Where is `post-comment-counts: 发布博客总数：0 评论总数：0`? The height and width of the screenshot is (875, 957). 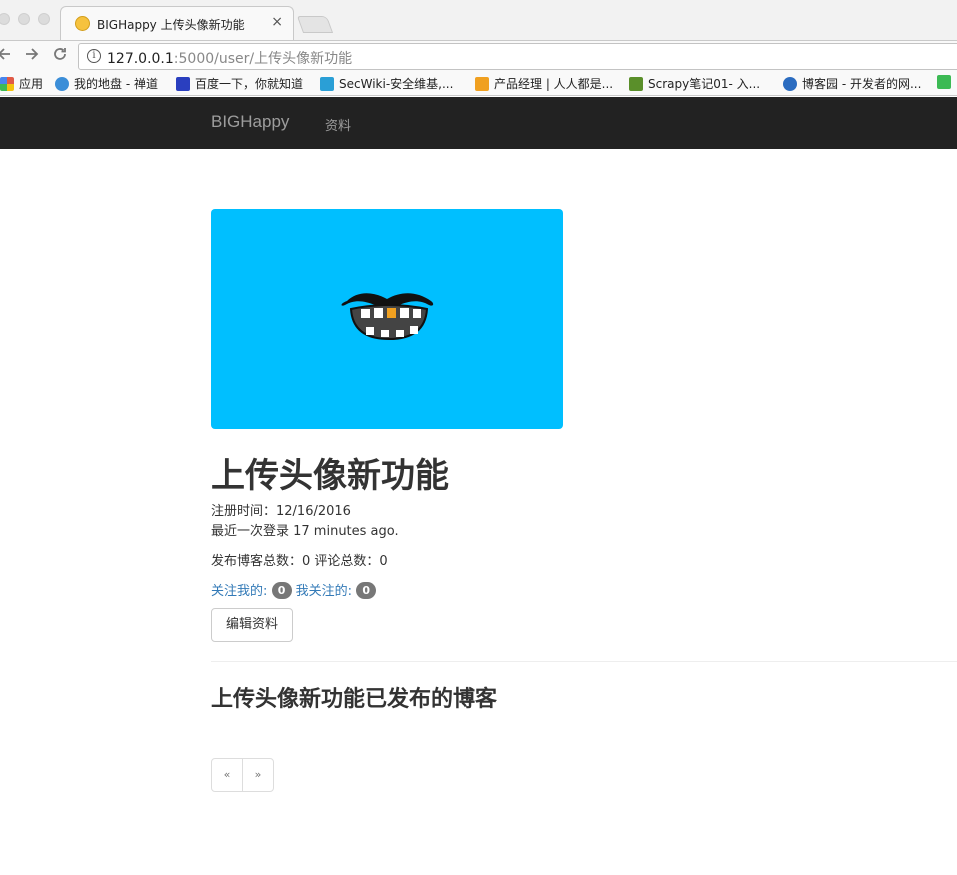 post-comment-counts: 发布博客总数：0 评论总数：0 is located at coordinates (299, 561).